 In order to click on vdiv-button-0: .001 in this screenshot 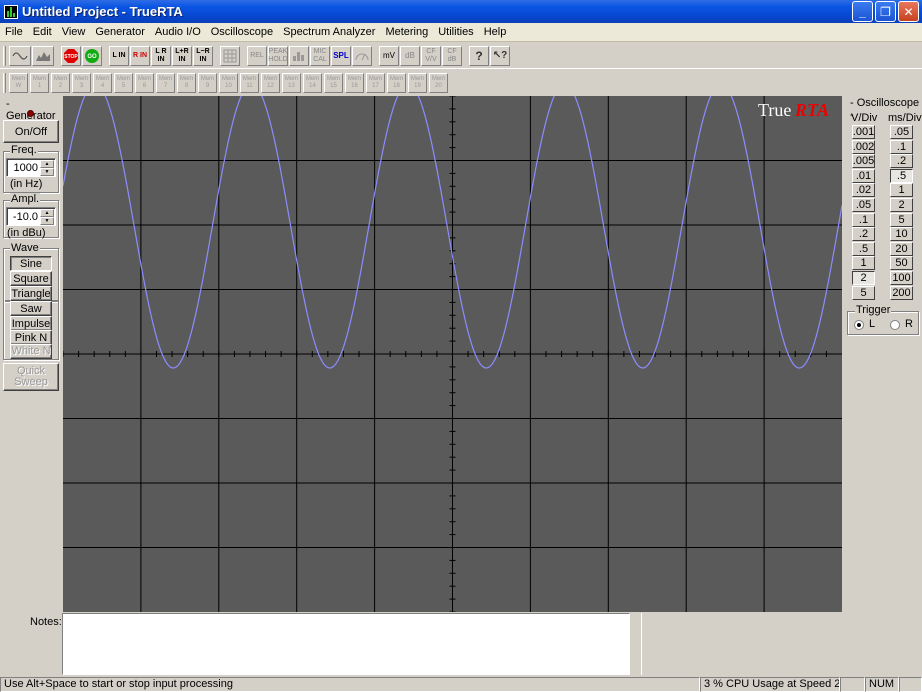, I will do `click(863, 132)`.